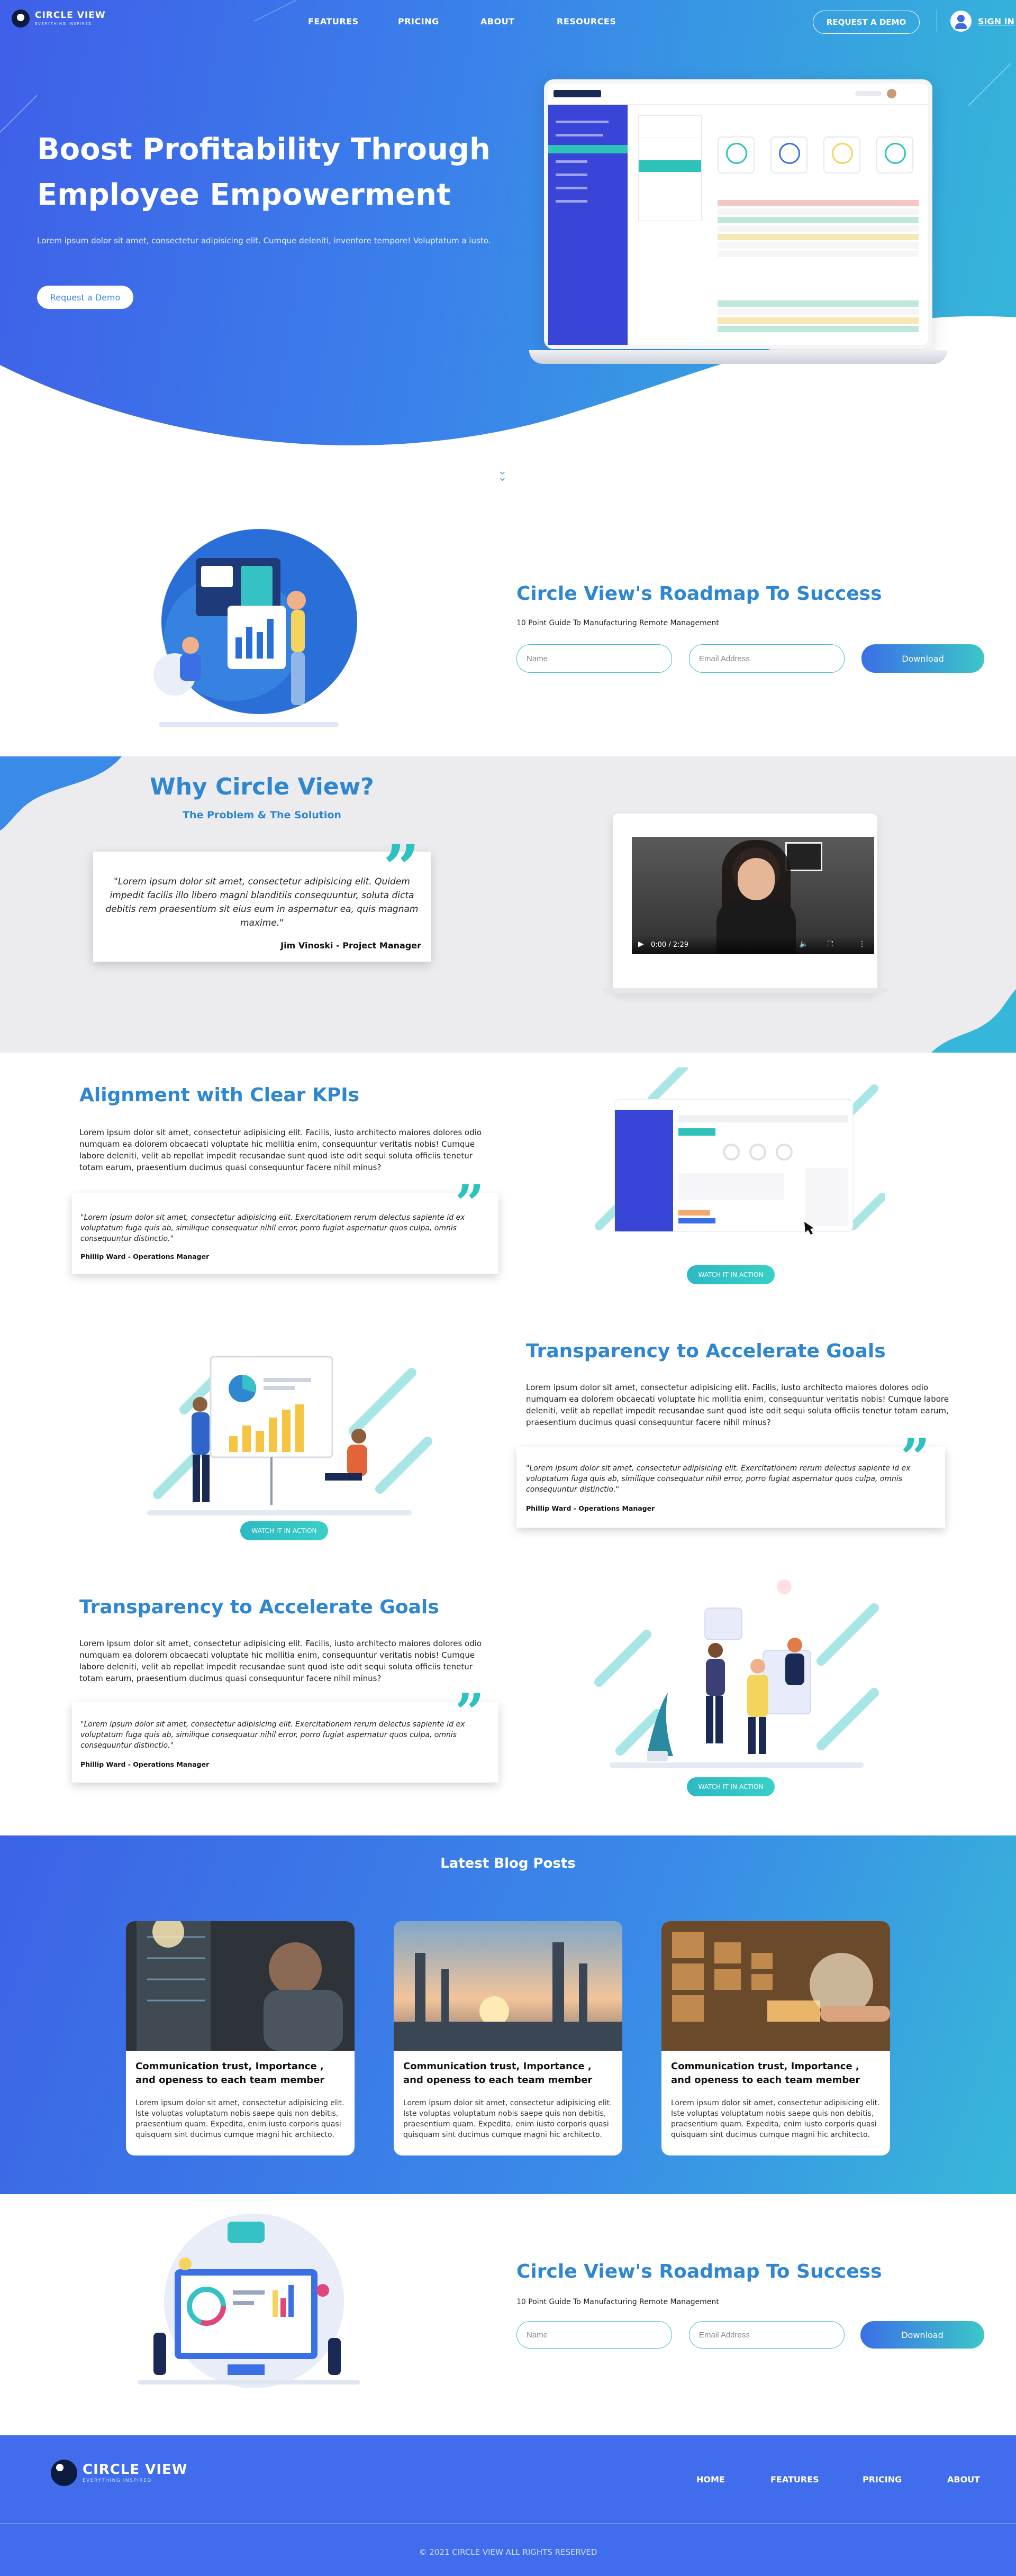 The width and height of the screenshot is (1016, 2576). What do you see at coordinates (767, 2335) in the screenshot?
I see `roadmap2-email-input` at bounding box center [767, 2335].